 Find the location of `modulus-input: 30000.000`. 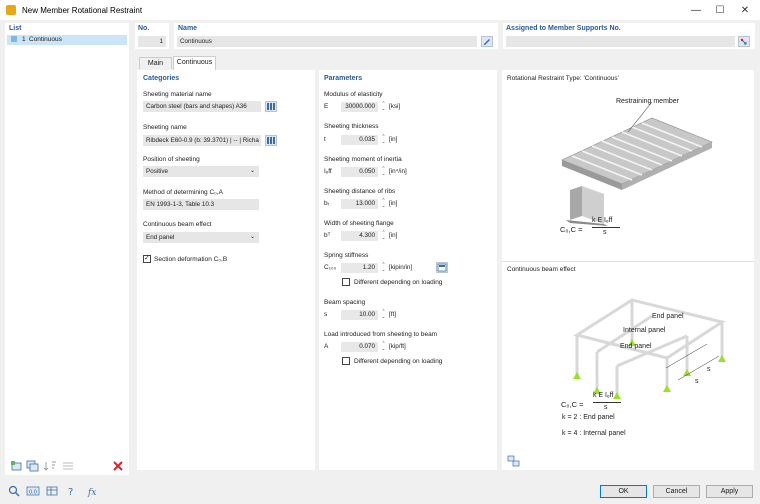

modulus-input: 30000.000 is located at coordinates (359, 107).